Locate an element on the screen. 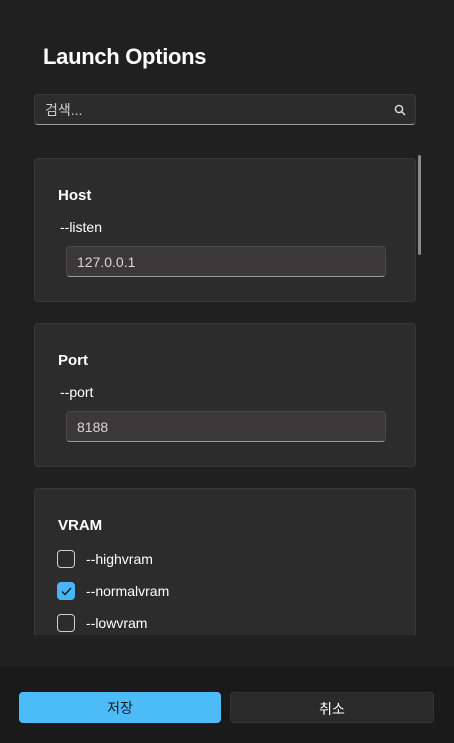  option-label: --listen is located at coordinates (81, 227).